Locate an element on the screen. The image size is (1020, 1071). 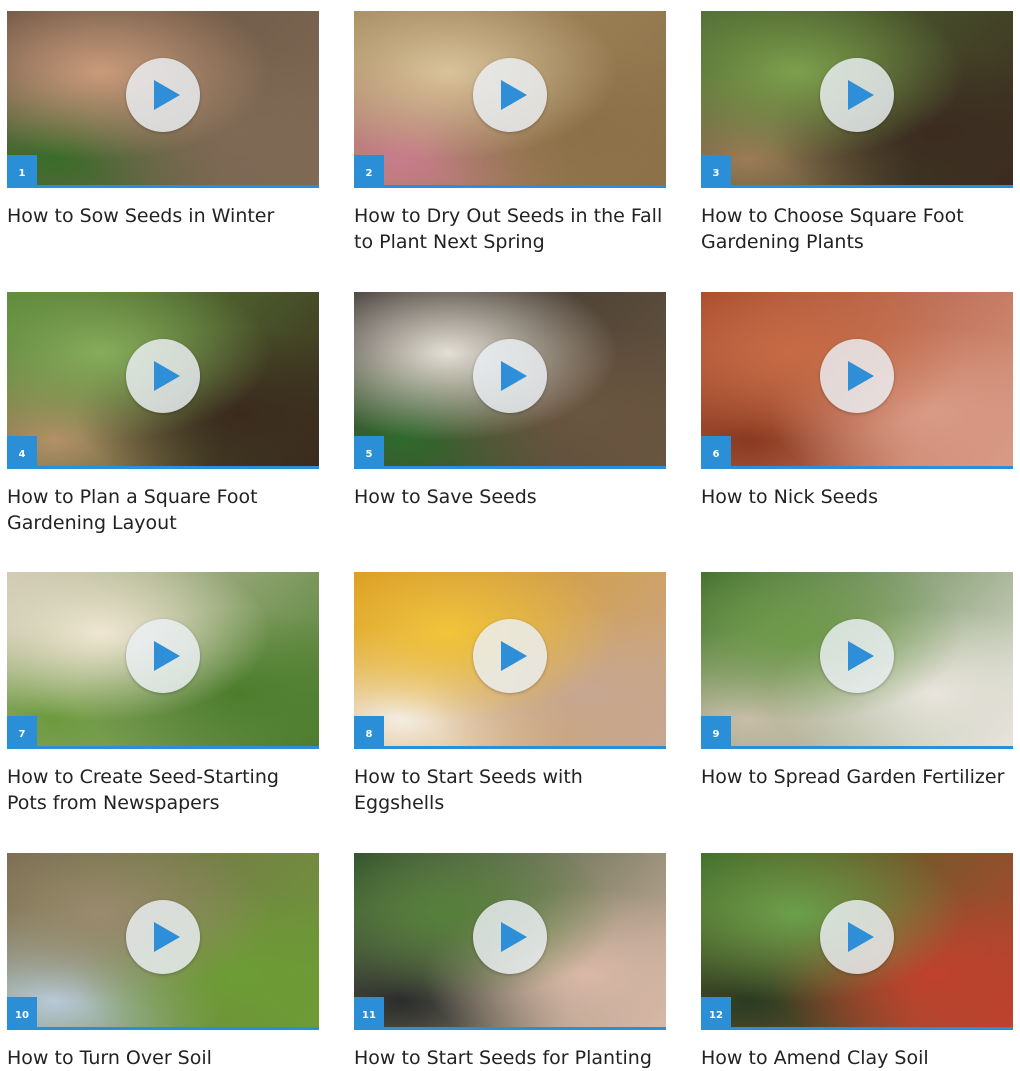
video-thumbnail: 1 is located at coordinates (163, 99).